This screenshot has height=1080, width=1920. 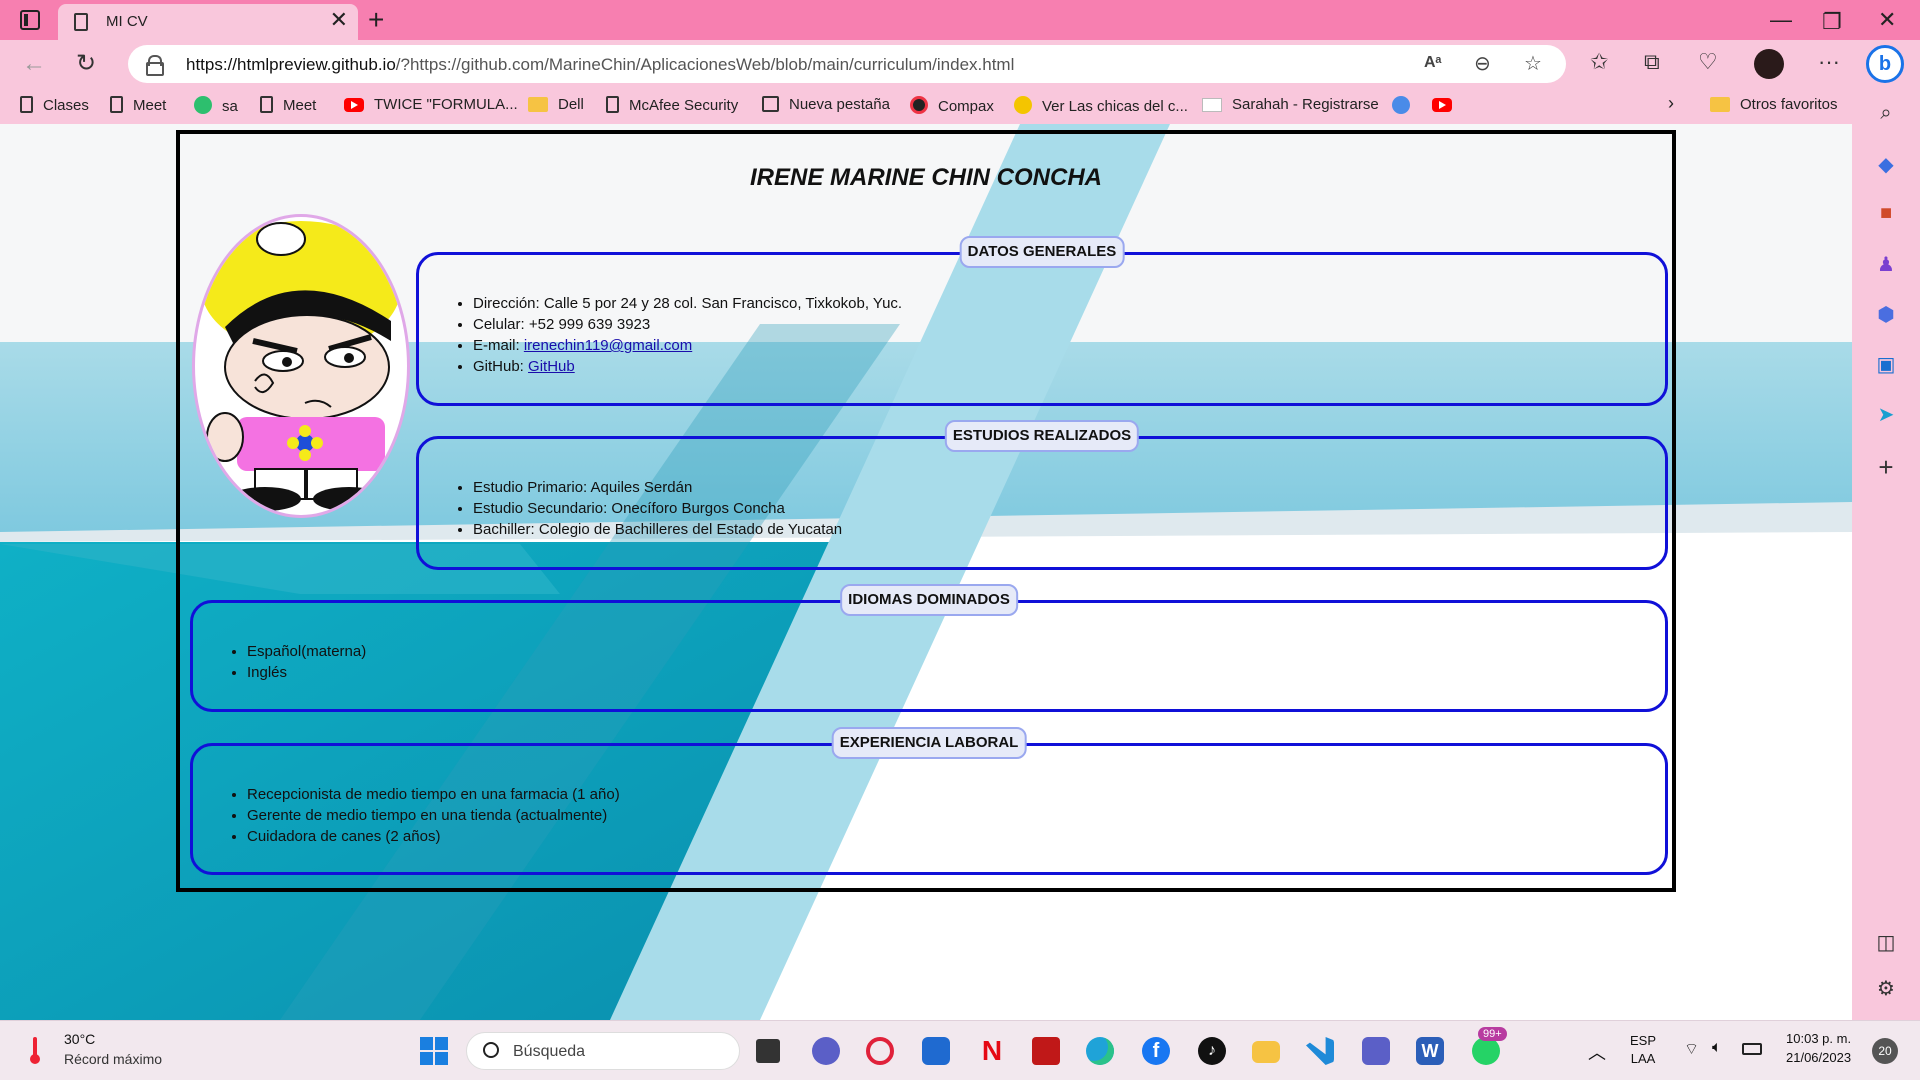 What do you see at coordinates (1708, 62) in the screenshot?
I see `performance-icon: ♡` at bounding box center [1708, 62].